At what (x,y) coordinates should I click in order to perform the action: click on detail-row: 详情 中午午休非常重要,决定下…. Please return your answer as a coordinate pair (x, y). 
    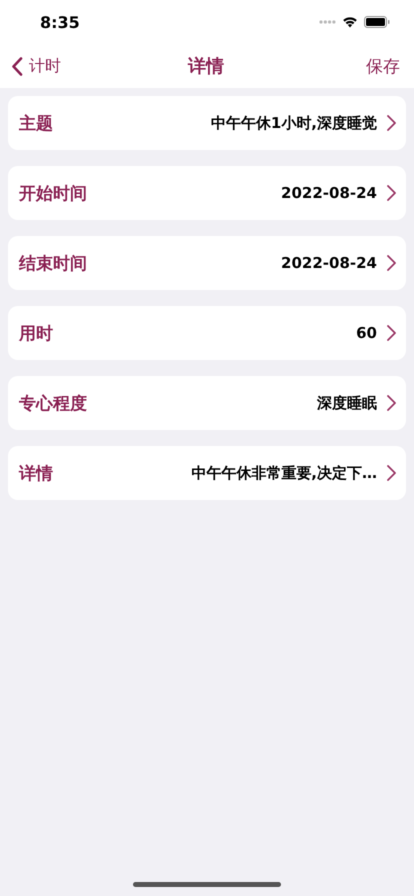
    Looking at the image, I should click on (207, 473).